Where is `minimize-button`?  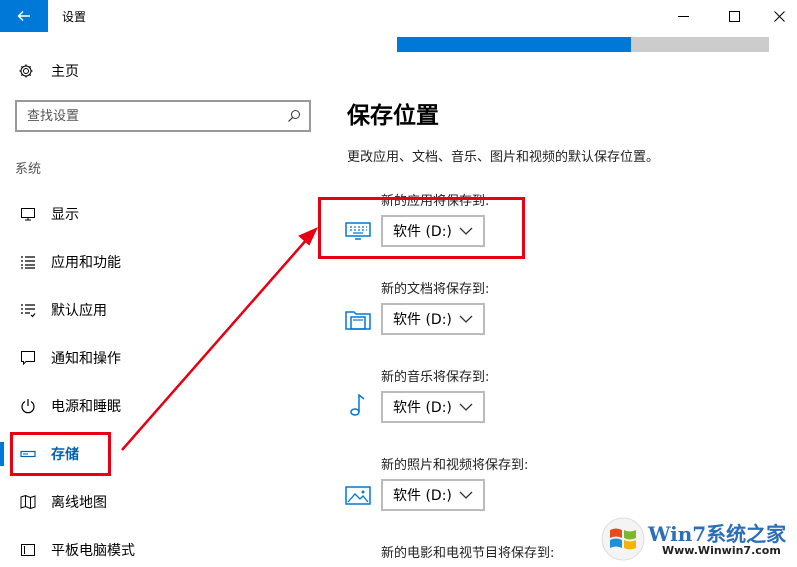 minimize-button is located at coordinates (683, 16).